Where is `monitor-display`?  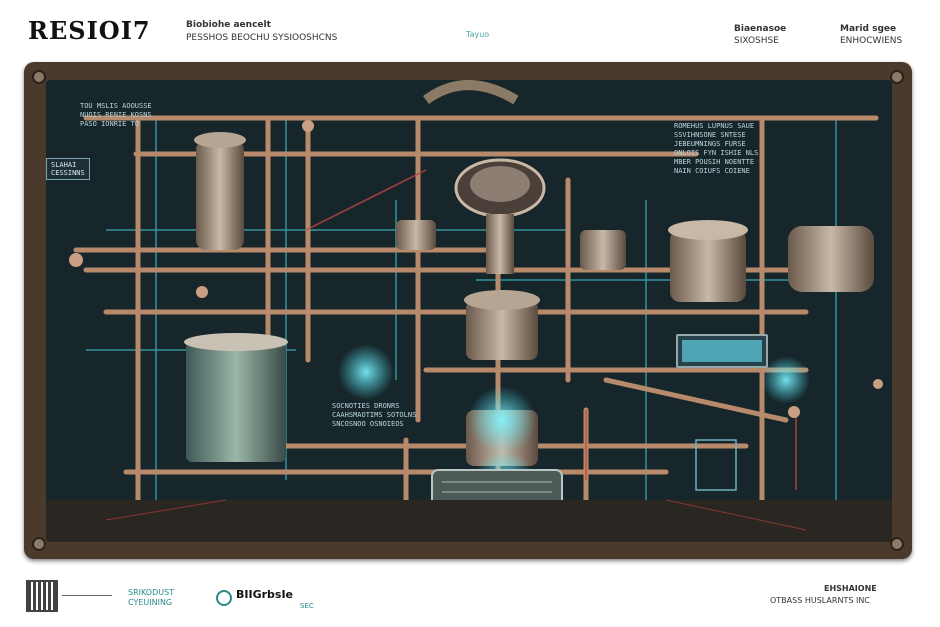
monitor-display is located at coordinates (722, 351).